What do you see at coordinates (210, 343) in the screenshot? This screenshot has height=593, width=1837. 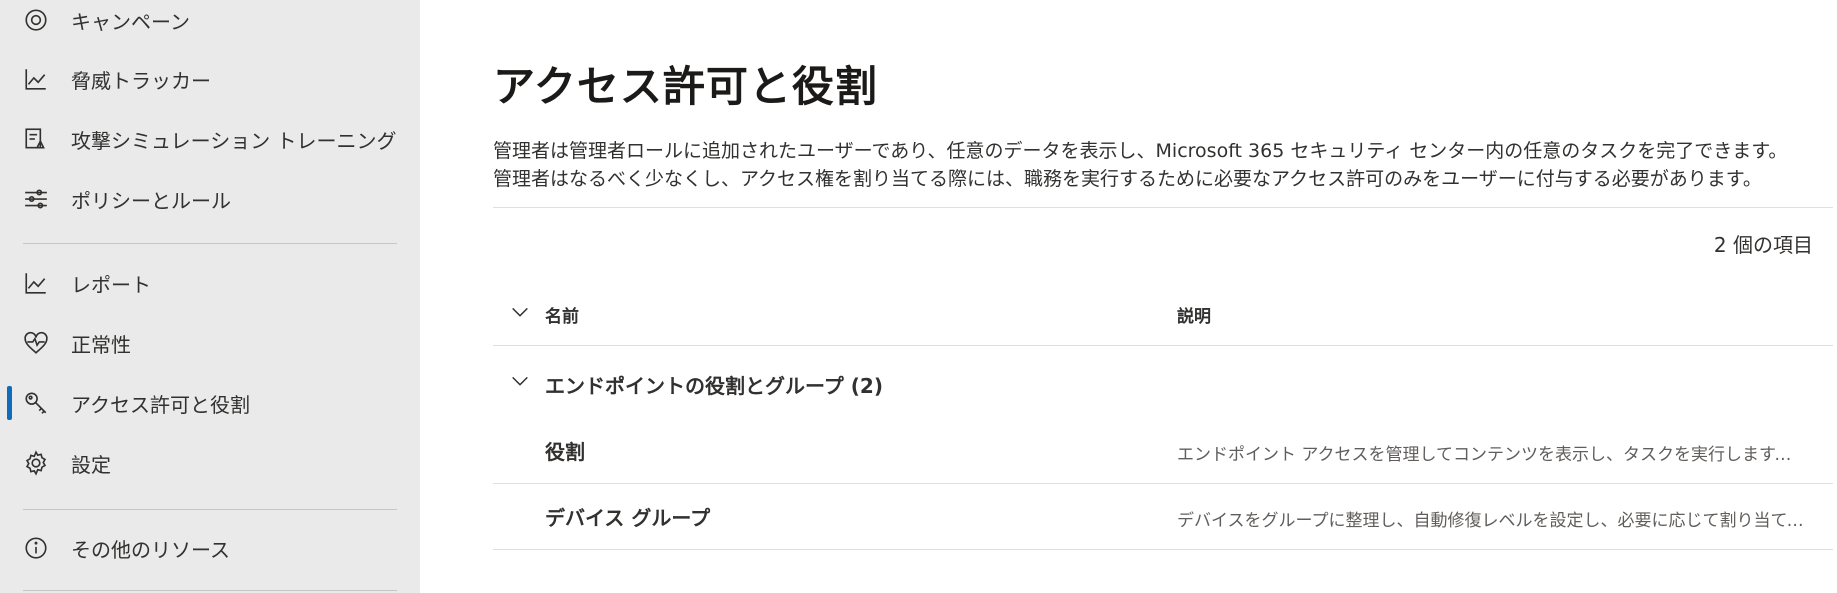 I see `sidebar-item-health: 正常性` at bounding box center [210, 343].